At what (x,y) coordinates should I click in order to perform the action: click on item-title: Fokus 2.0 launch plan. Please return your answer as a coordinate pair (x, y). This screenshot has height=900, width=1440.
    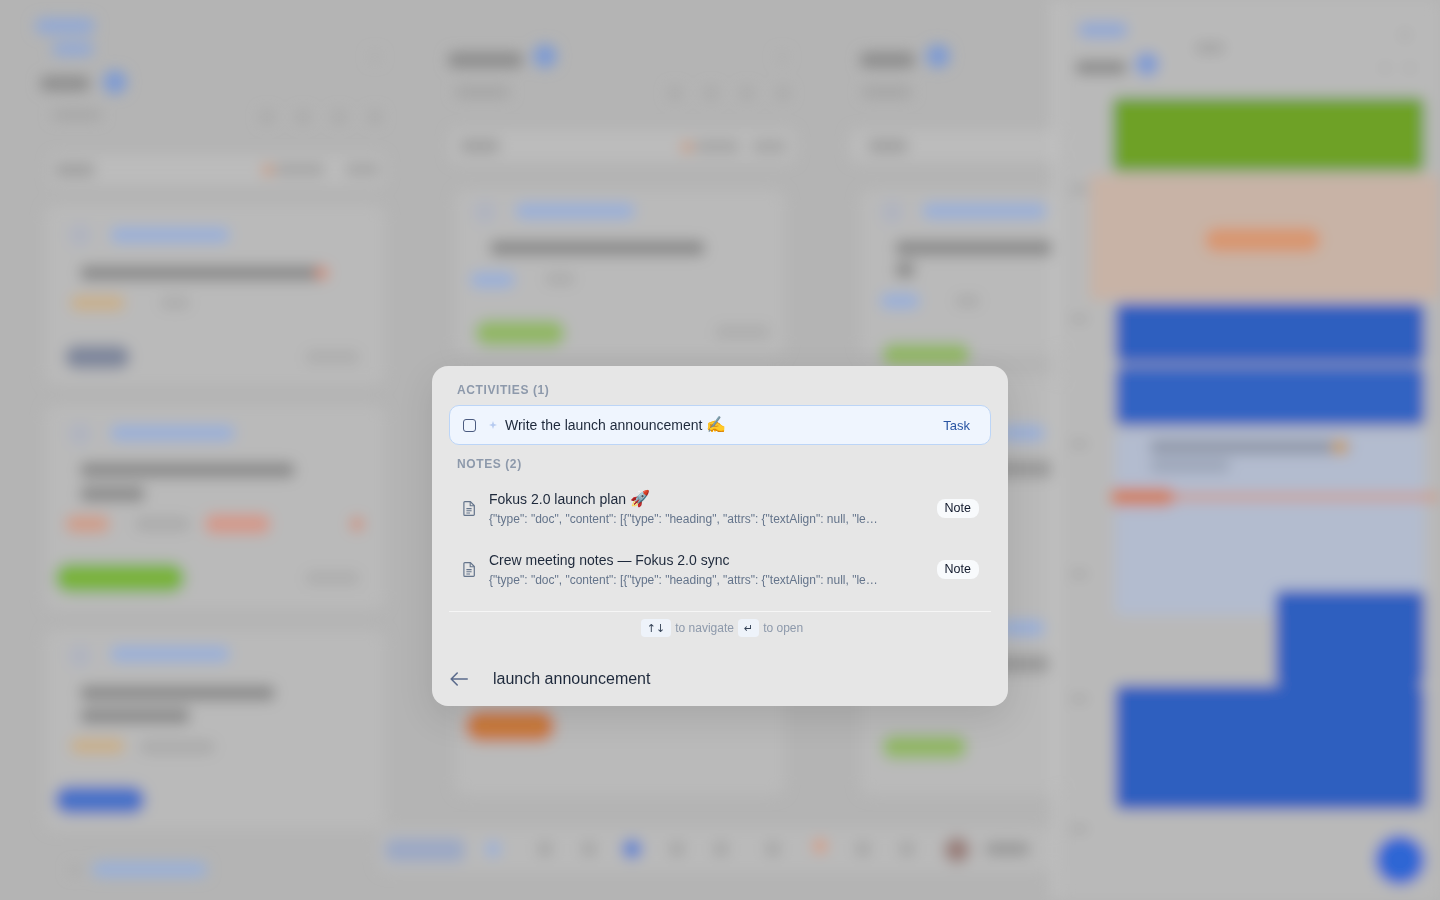
    Looking at the image, I should click on (557, 499).